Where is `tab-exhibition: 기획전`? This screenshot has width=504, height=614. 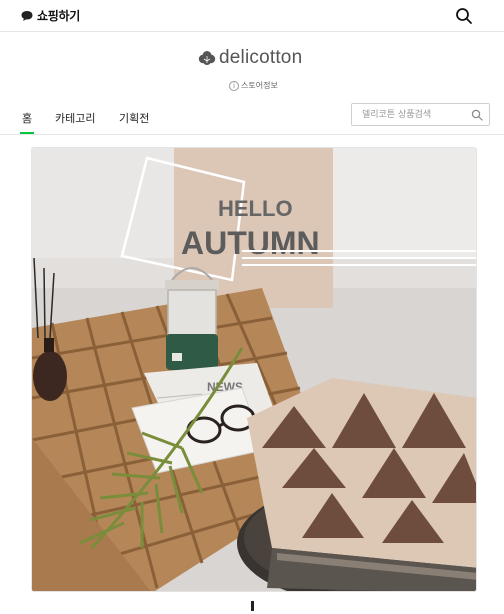
tab-exhibition: 기획전 is located at coordinates (134, 118).